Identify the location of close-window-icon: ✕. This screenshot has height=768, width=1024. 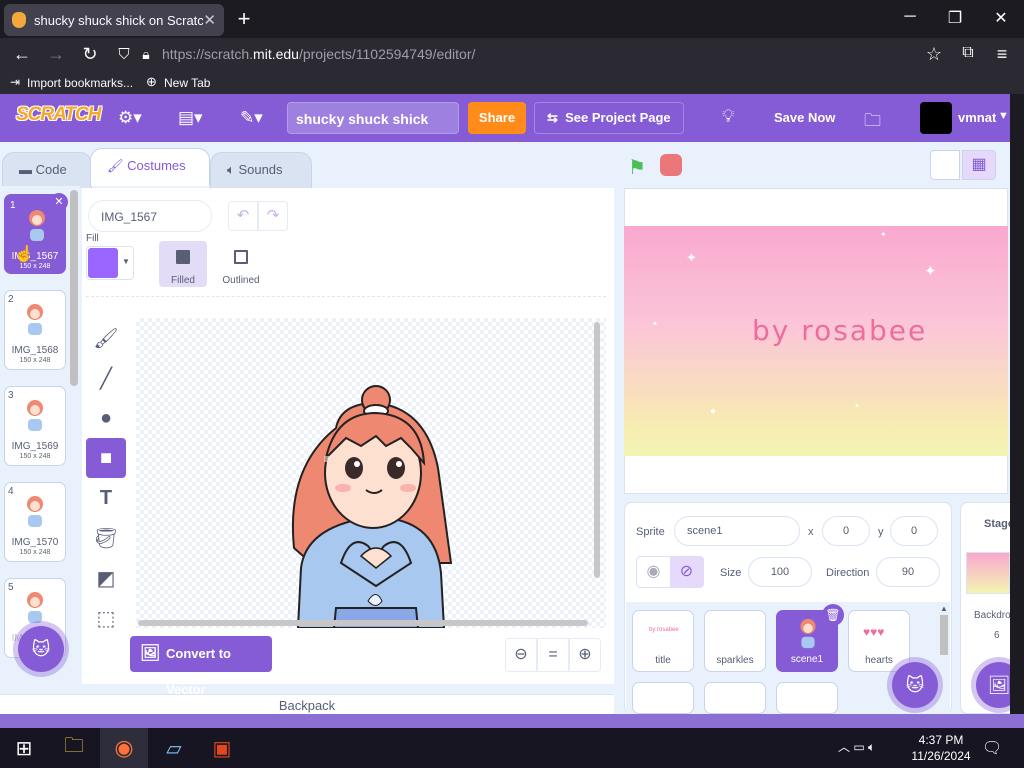
(1001, 18).